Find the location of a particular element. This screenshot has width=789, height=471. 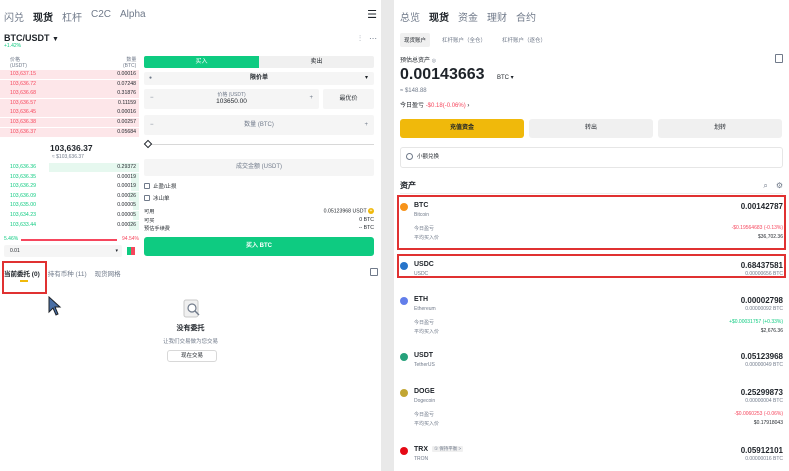

asset-symbol: ETH is located at coordinates (421, 299).